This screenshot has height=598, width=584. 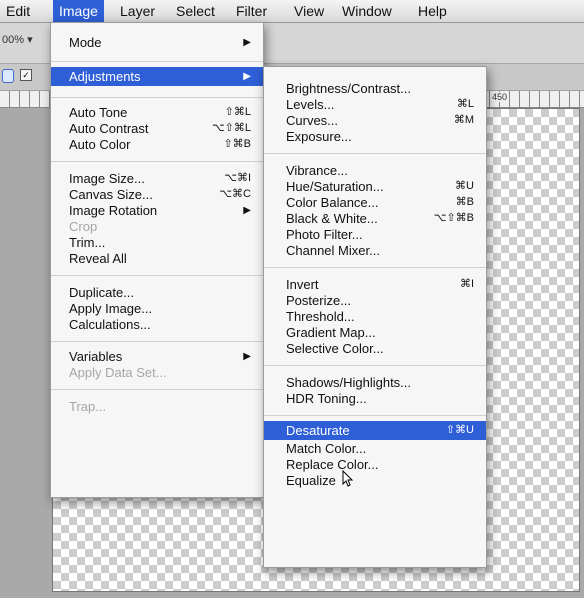 I want to click on arrow-cursor-icon, so click(x=348, y=480).